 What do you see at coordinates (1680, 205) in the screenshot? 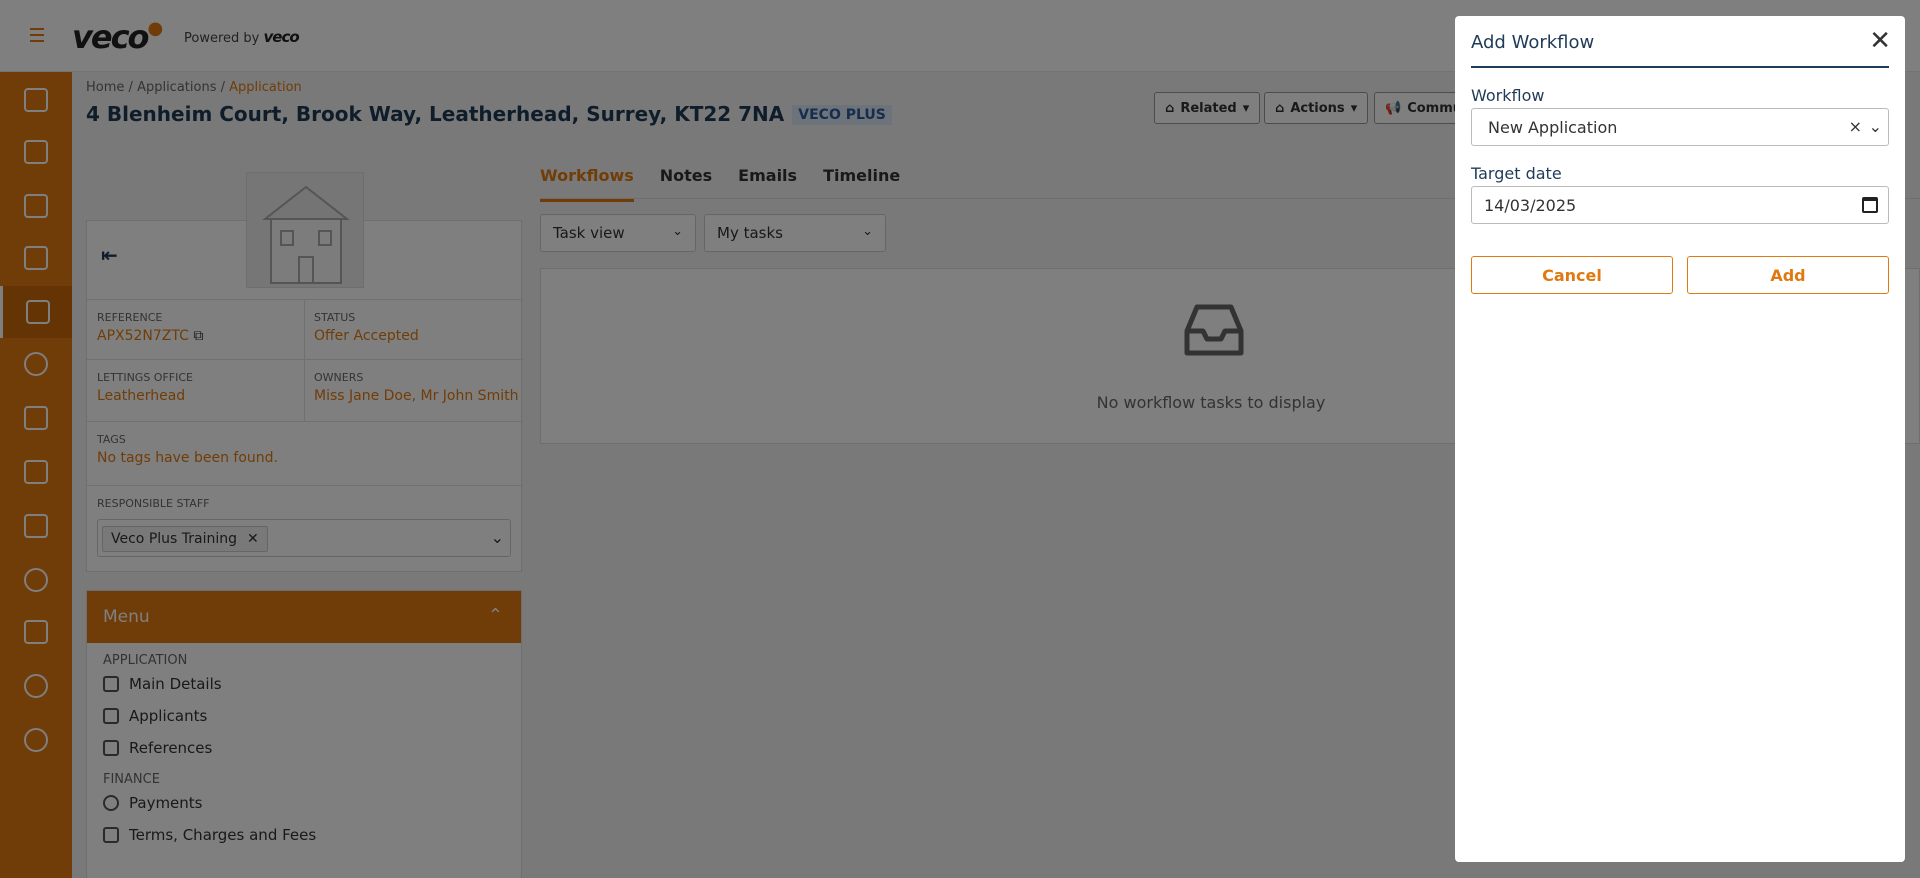
I see `target-date-input: 14/03/2025` at bounding box center [1680, 205].